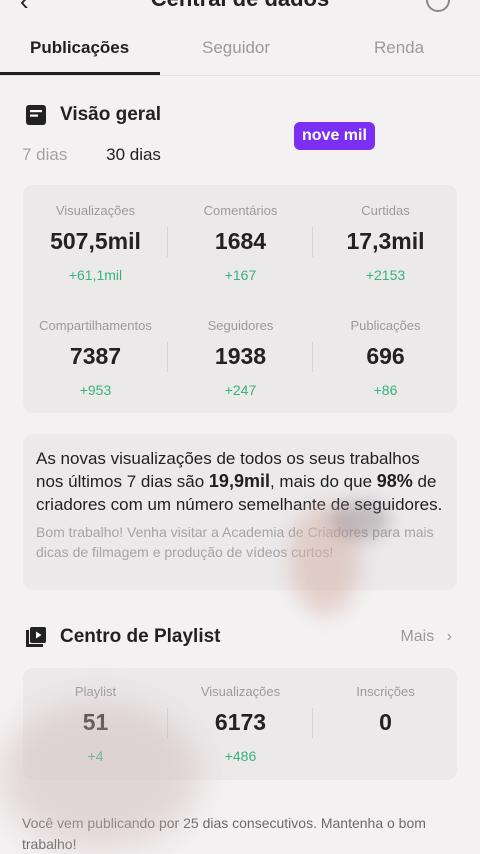  Describe the element at coordinates (79, 48) in the screenshot. I see `tab-publicacoes: Publicações` at that location.